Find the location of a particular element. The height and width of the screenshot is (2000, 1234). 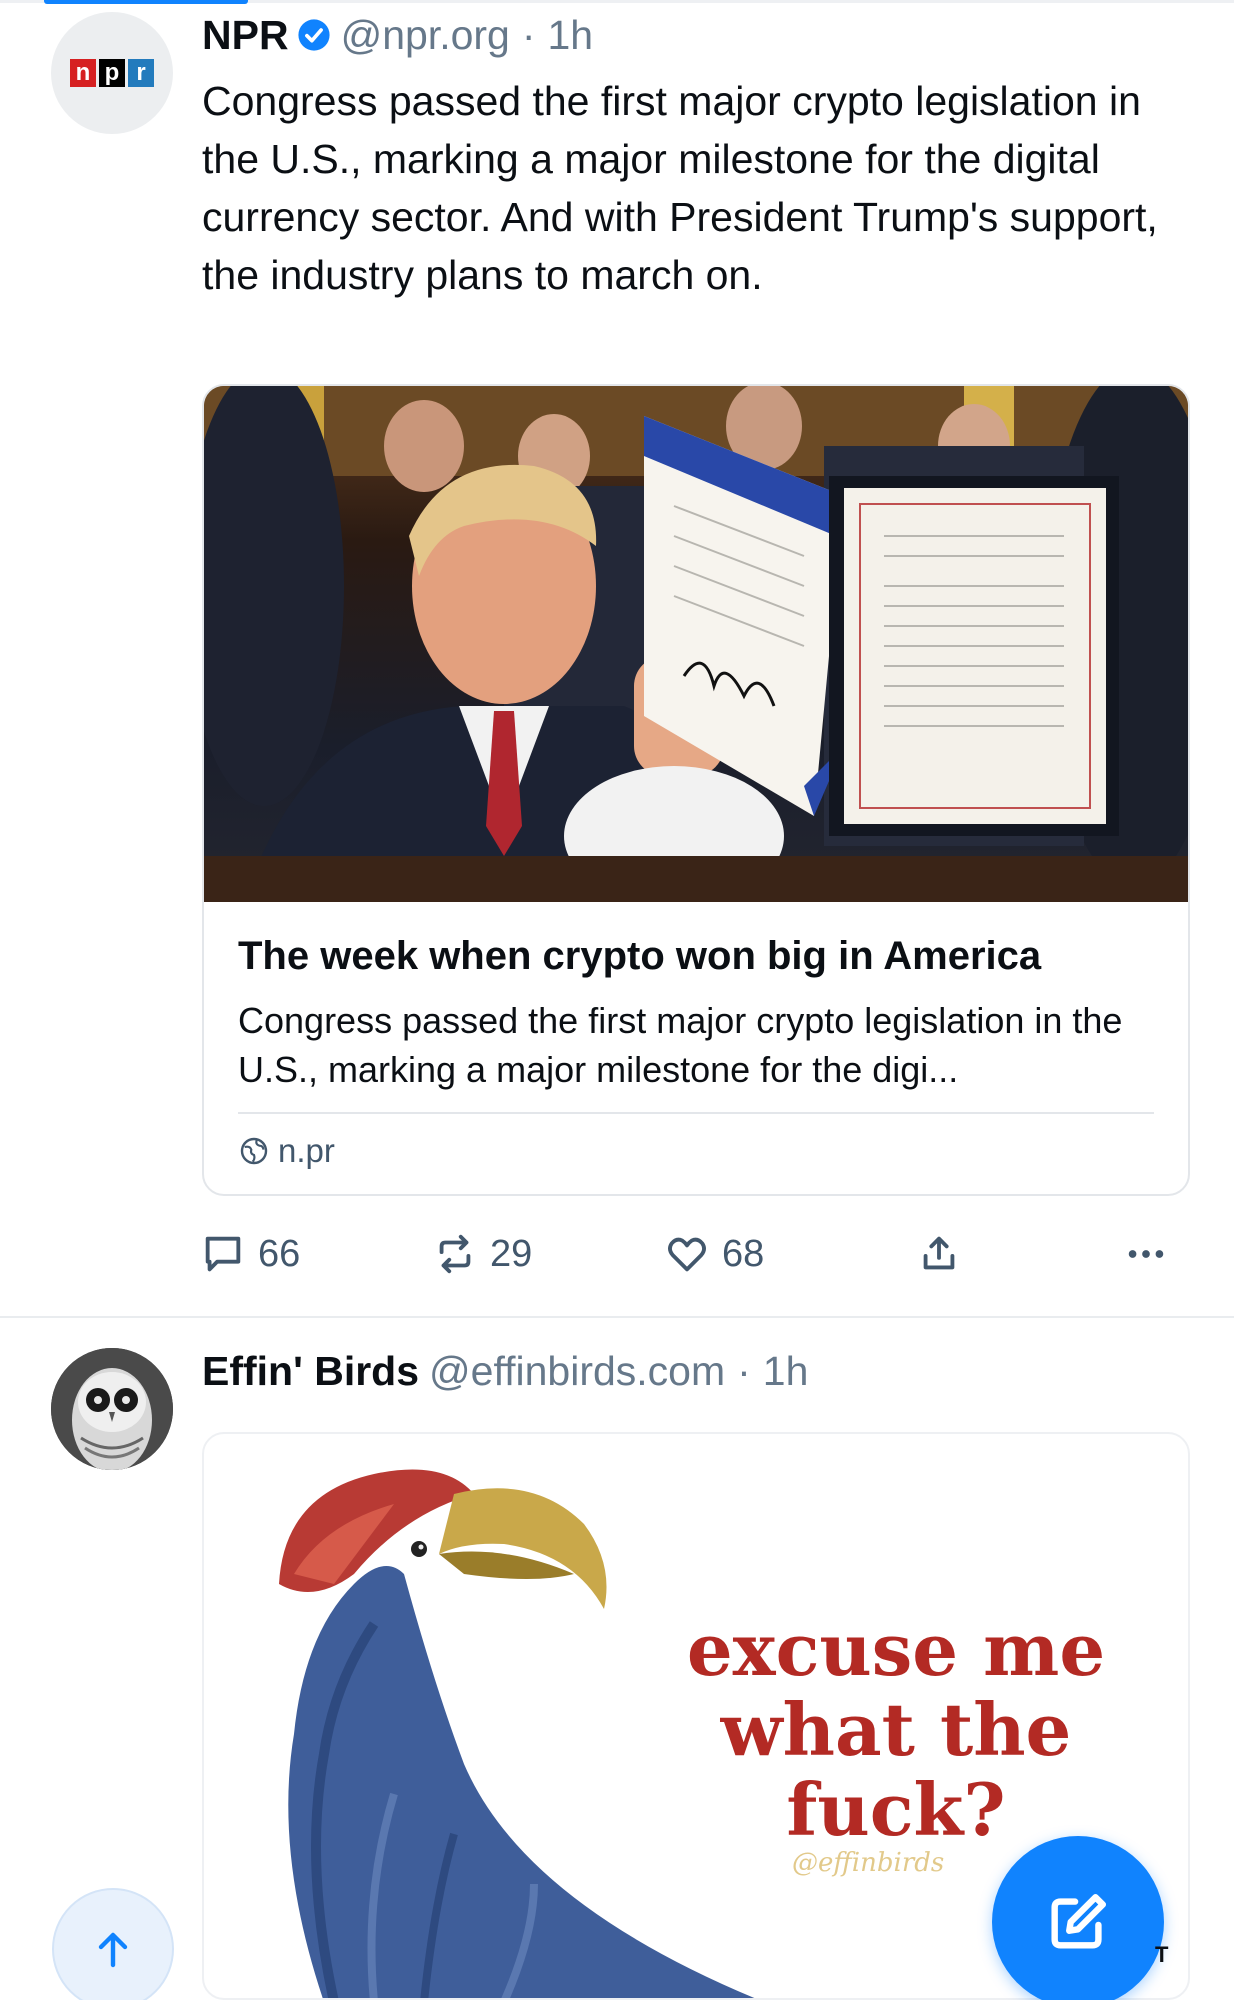

repost-count: 29 is located at coordinates (511, 1253).